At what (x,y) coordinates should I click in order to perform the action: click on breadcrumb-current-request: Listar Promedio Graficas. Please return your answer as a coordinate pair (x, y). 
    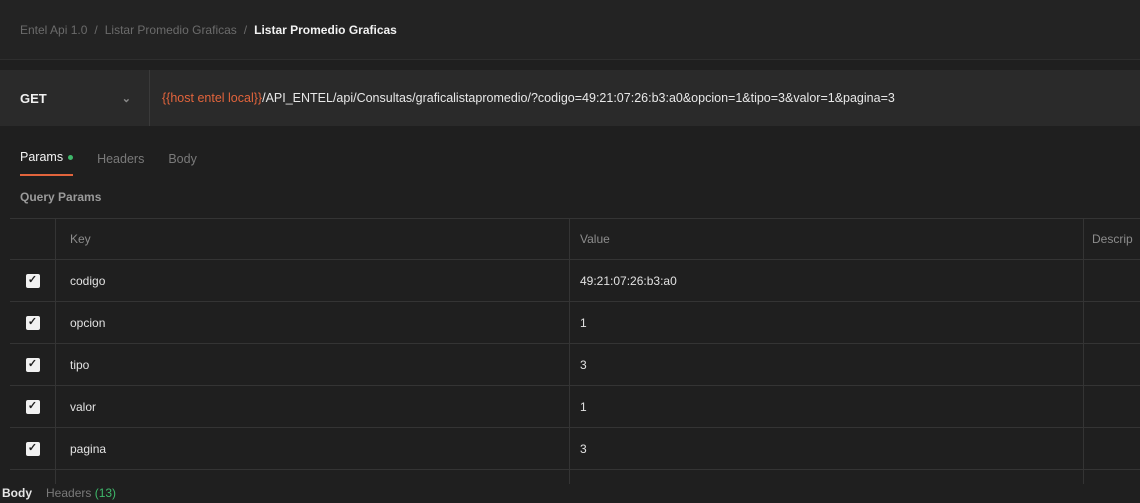
    Looking at the image, I should click on (325, 30).